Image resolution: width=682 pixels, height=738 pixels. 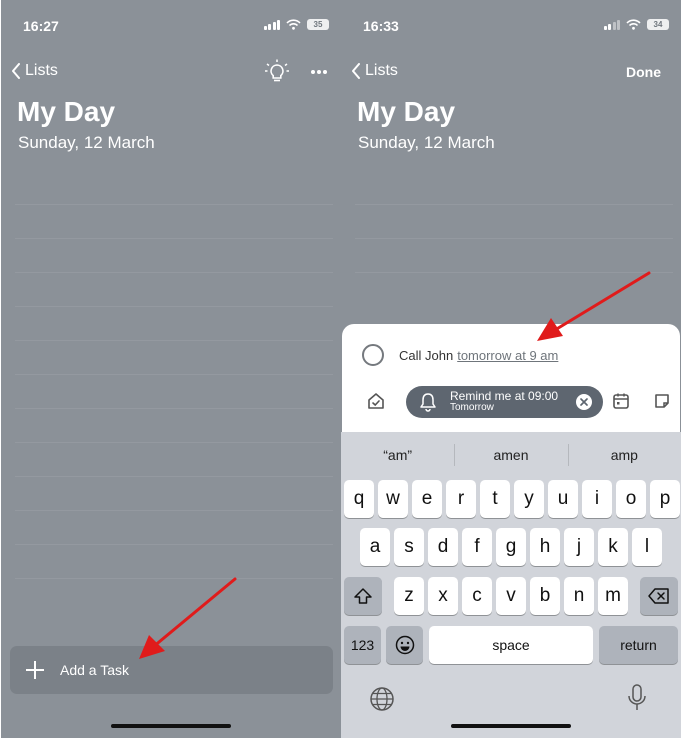 What do you see at coordinates (643, 72) in the screenshot?
I see `done-button: Done` at bounding box center [643, 72].